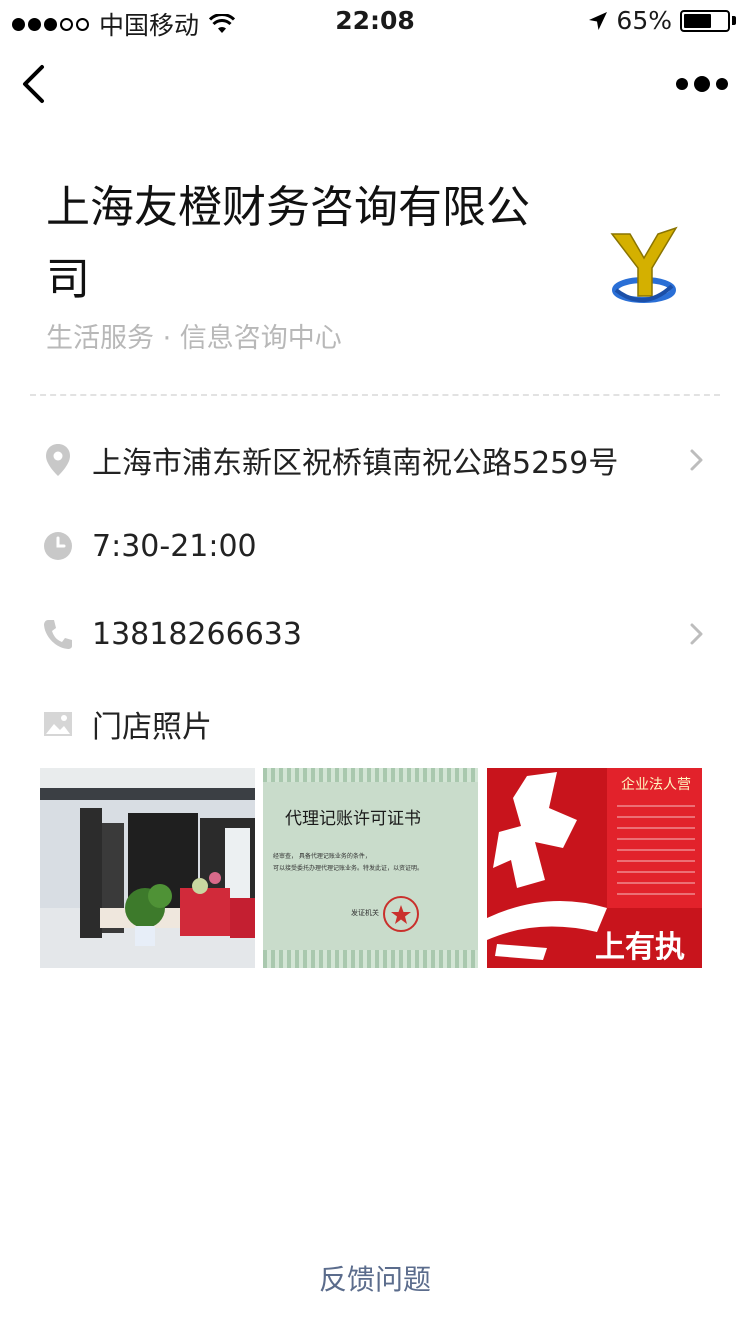 Image resolution: width=750 pixels, height=1334 pixels. What do you see at coordinates (197, 634) in the screenshot?
I see `phone-number: 13818266633` at bounding box center [197, 634].